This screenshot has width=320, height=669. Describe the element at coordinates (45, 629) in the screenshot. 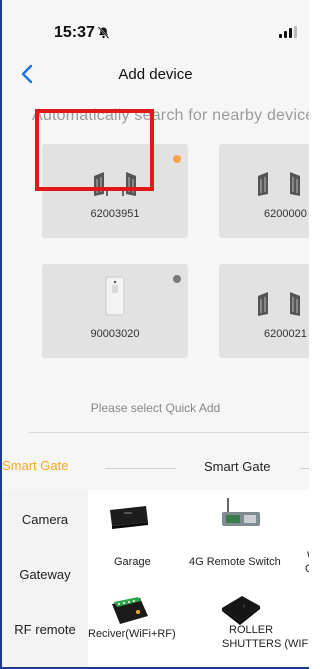

I see `category-rf-remote: RF remote` at that location.